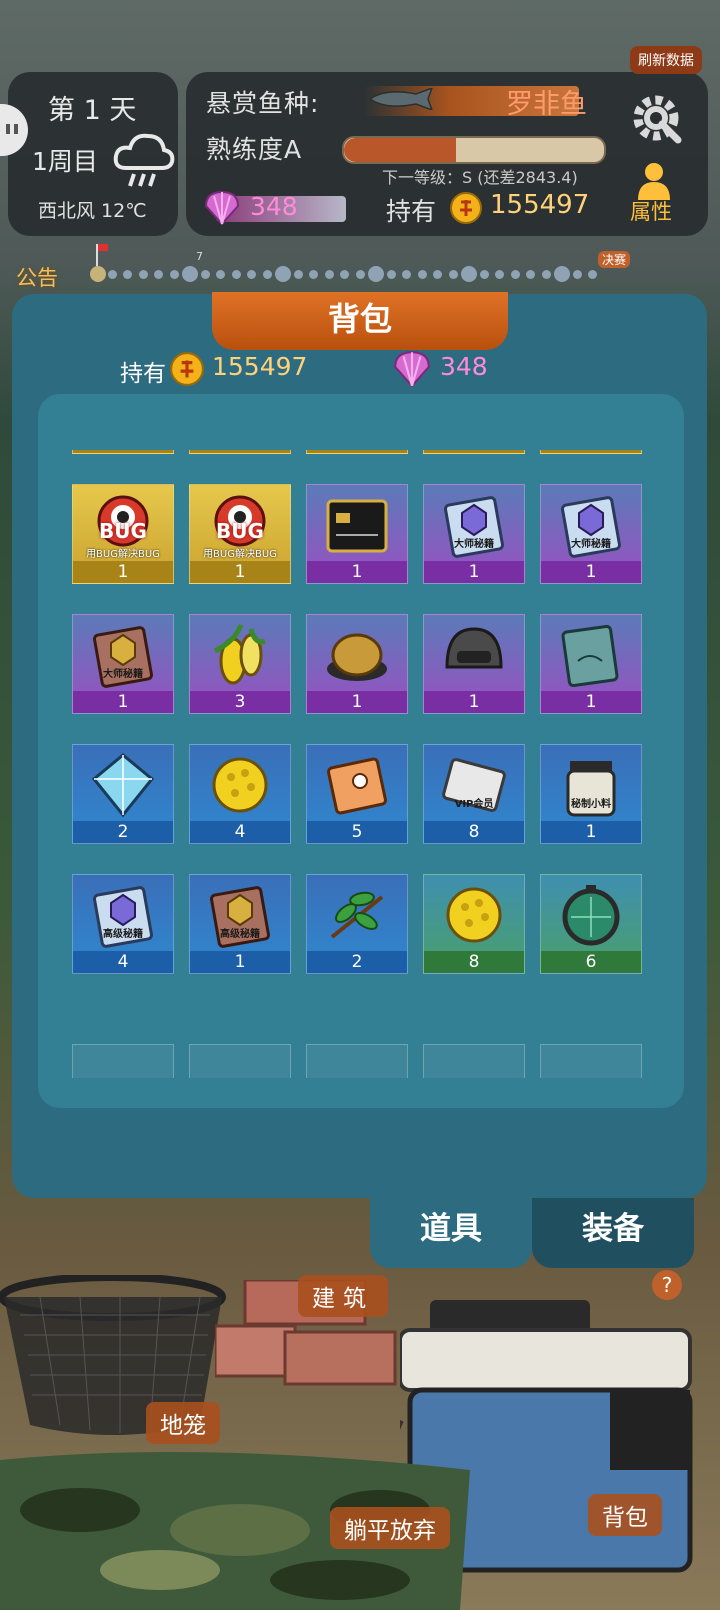 The width and height of the screenshot is (720, 1610). I want to click on fish-cage-button: 地笼, so click(183, 1423).